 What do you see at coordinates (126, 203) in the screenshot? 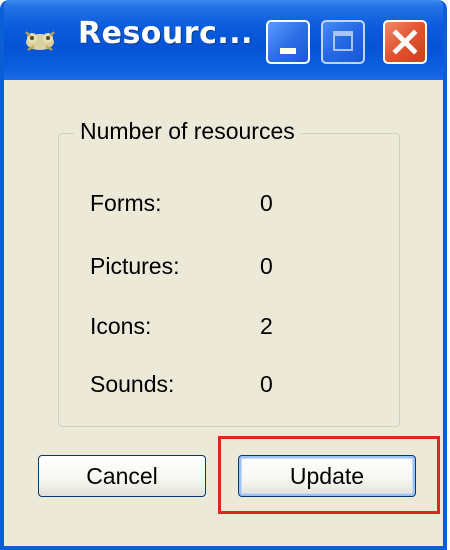
I see `forms-label: Forms:` at bounding box center [126, 203].